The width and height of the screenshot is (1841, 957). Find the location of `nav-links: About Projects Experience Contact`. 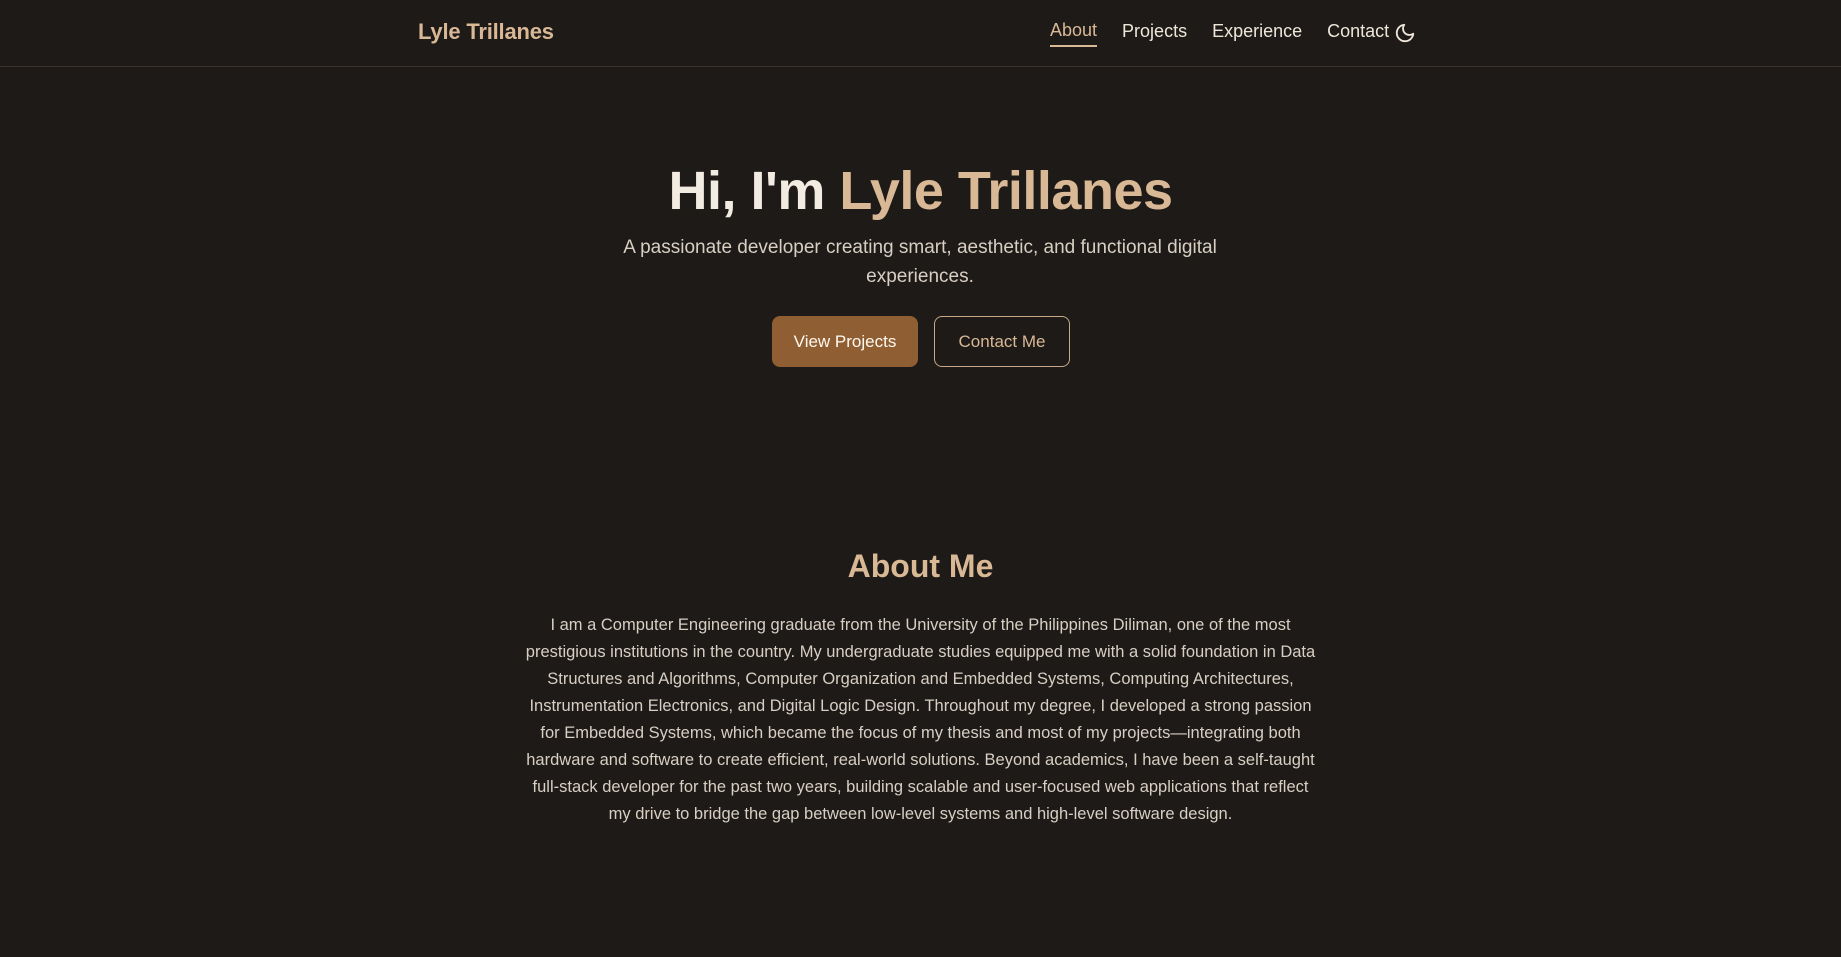

nav-links: About Projects Experience Contact is located at coordinates (1232, 33).